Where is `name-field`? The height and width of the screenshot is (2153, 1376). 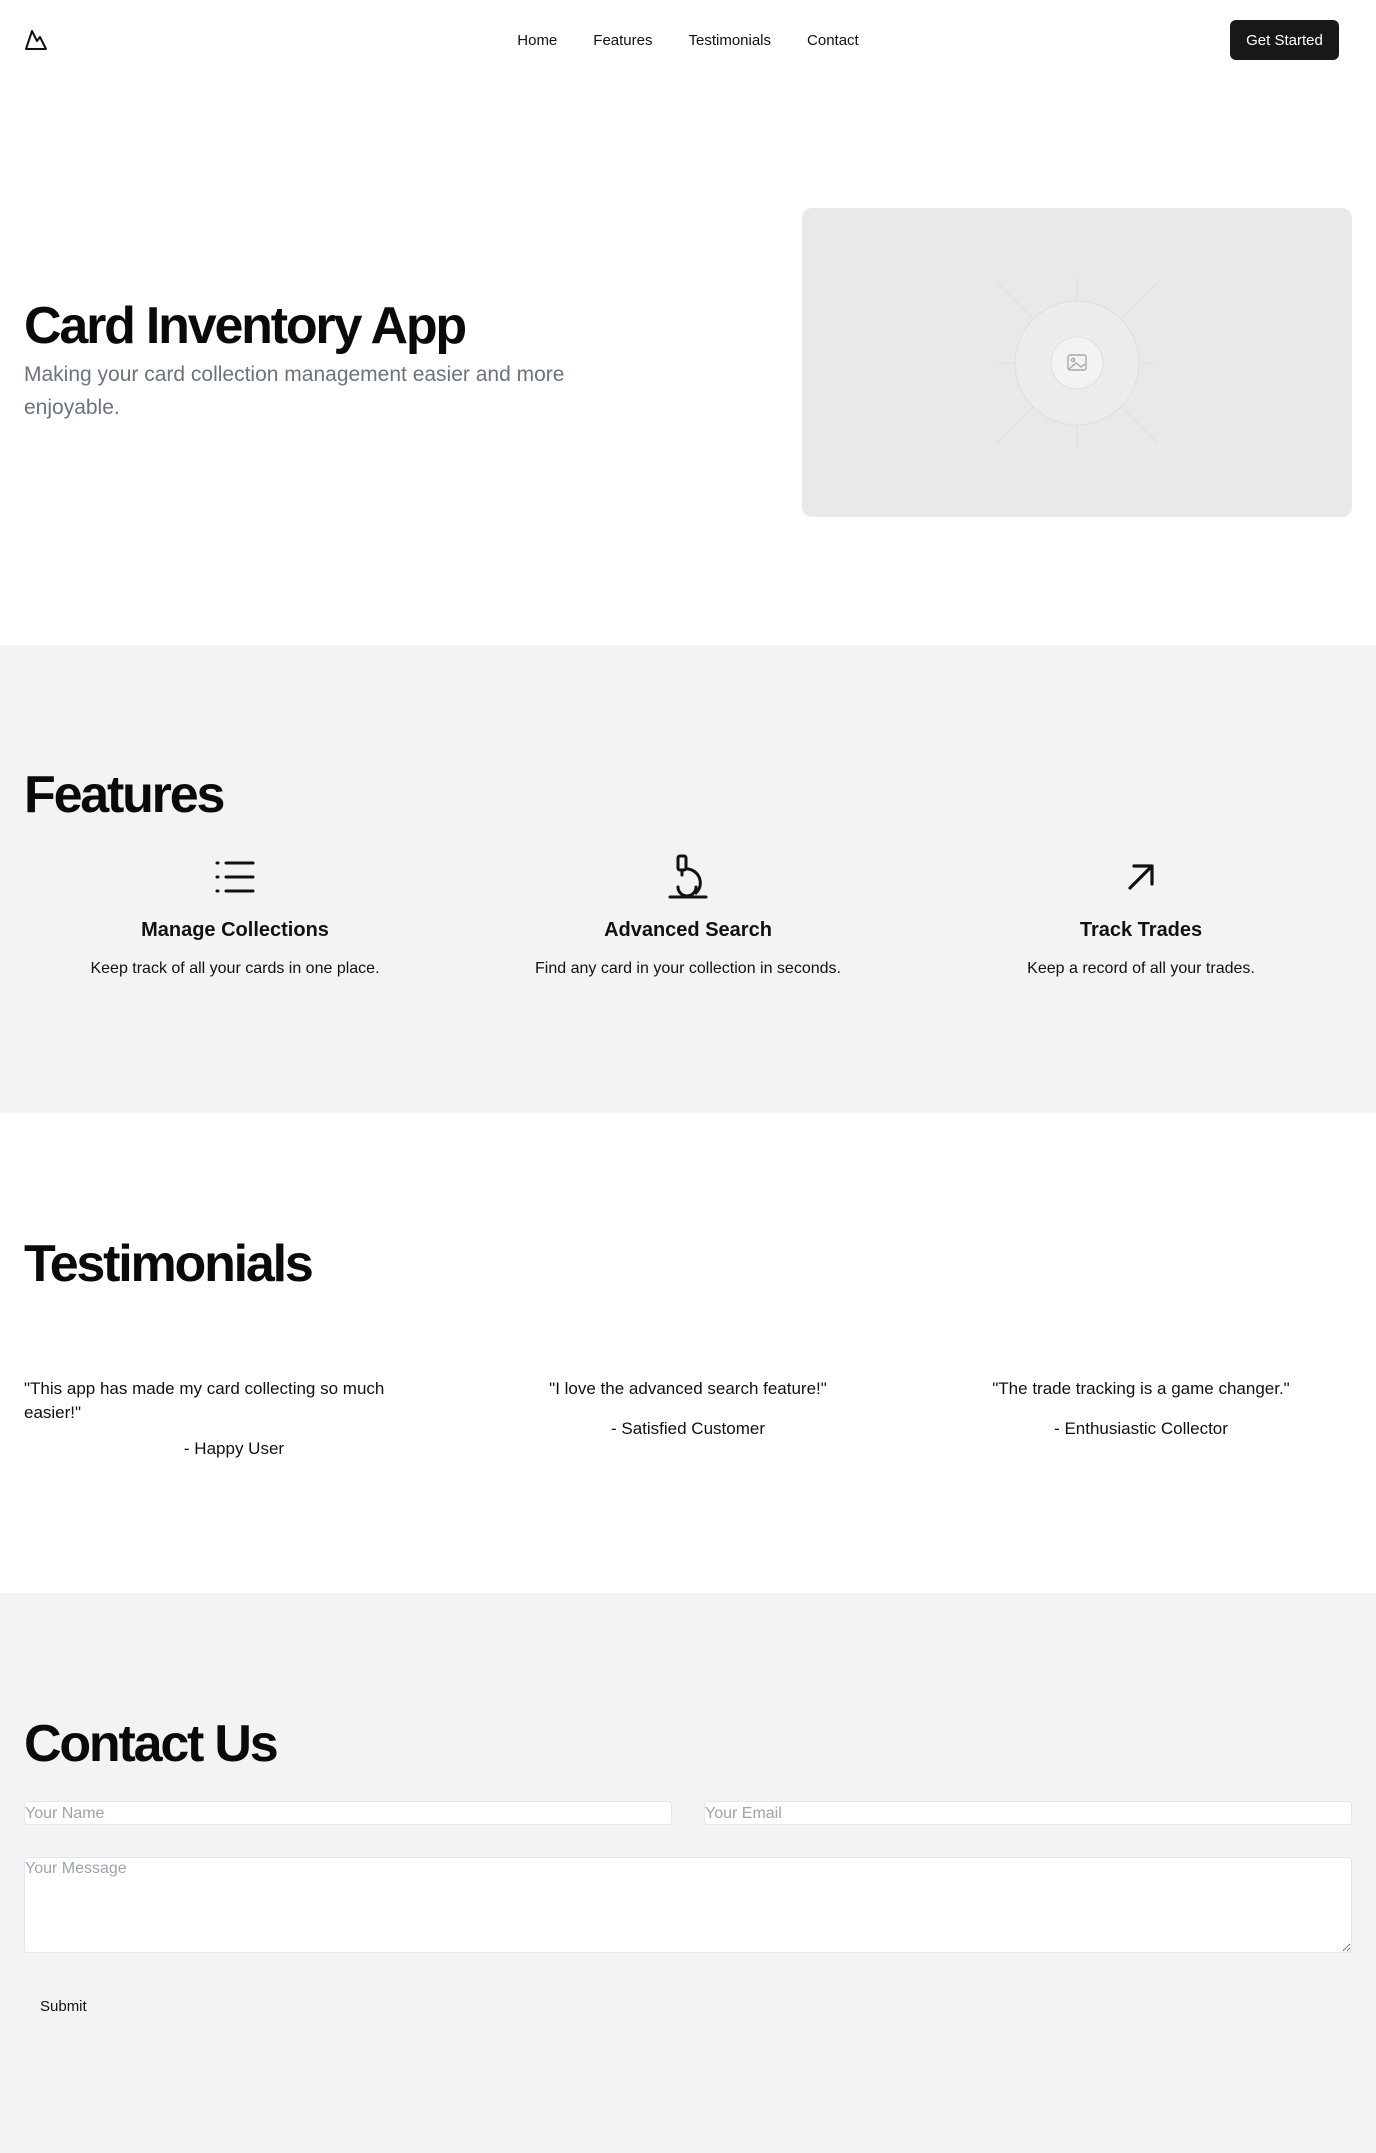
name-field is located at coordinates (348, 1813).